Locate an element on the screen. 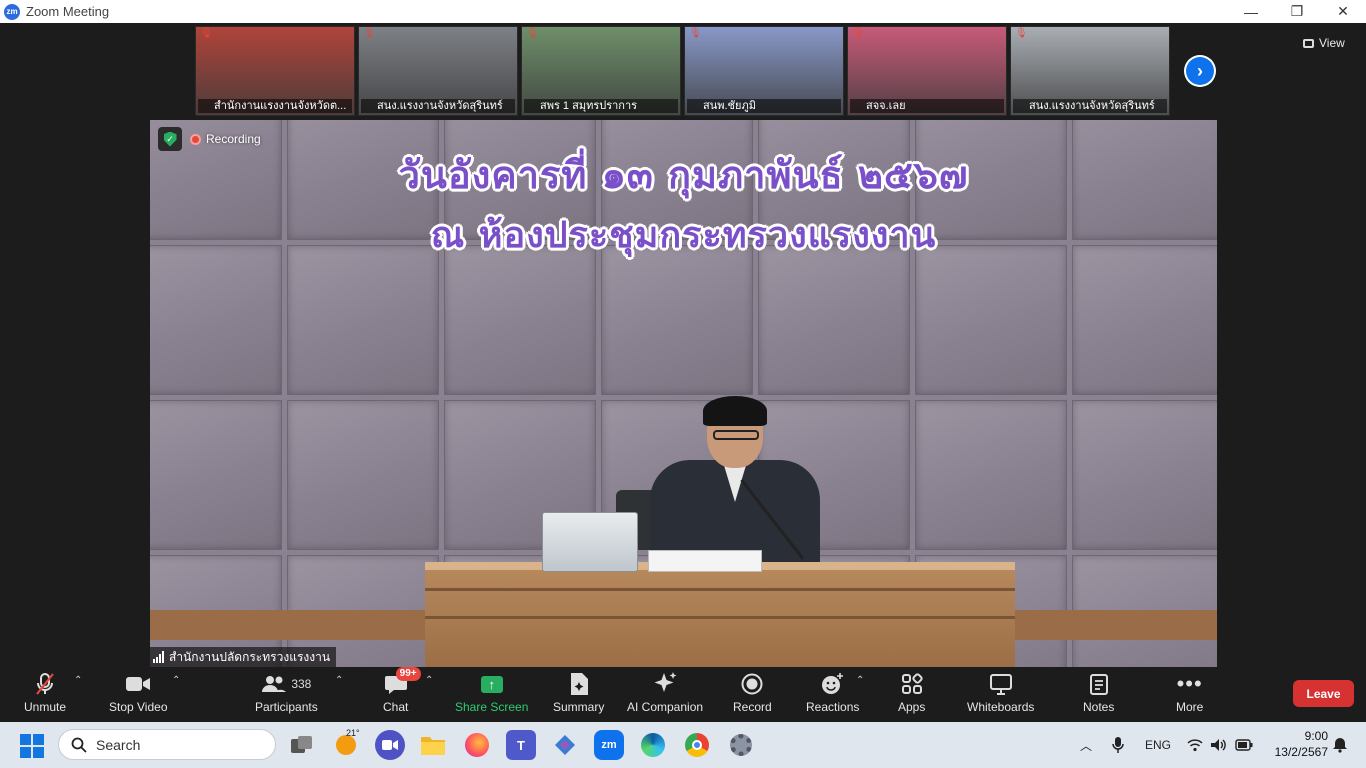 The height and width of the screenshot is (768, 1366). minimize-button: — is located at coordinates (1251, 11).